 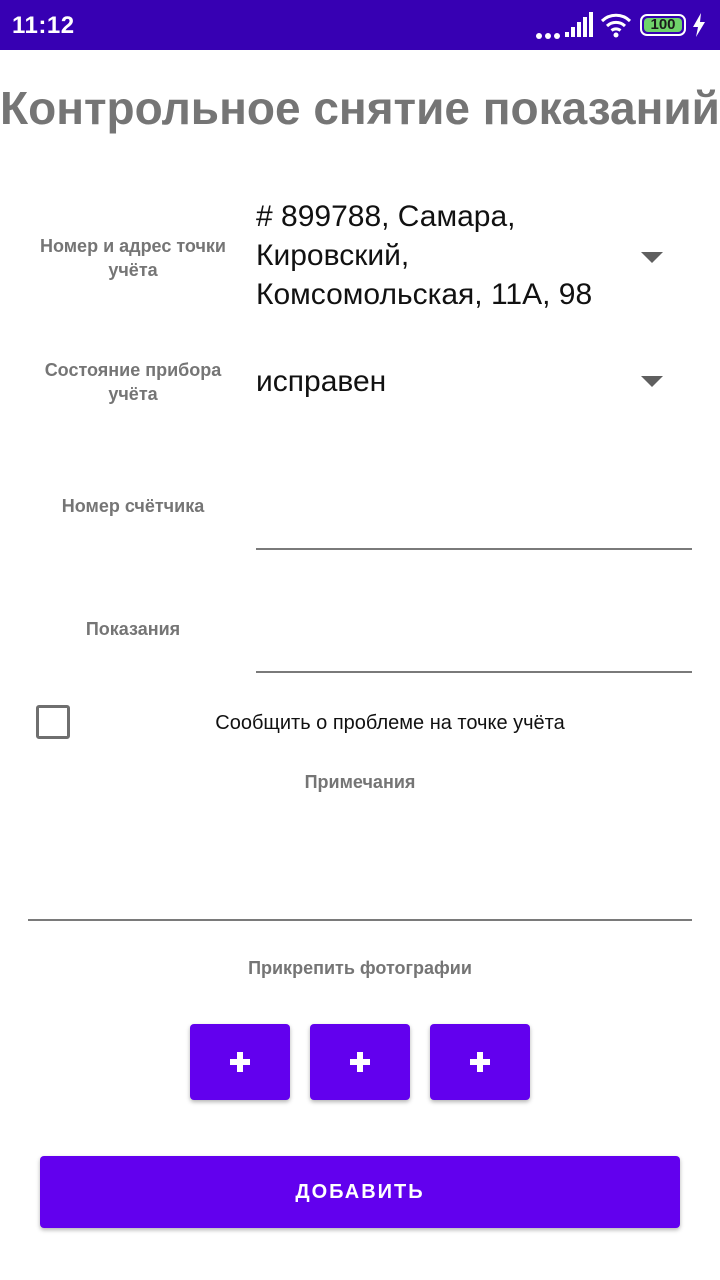 What do you see at coordinates (579, 24) in the screenshot?
I see `signal-icon` at bounding box center [579, 24].